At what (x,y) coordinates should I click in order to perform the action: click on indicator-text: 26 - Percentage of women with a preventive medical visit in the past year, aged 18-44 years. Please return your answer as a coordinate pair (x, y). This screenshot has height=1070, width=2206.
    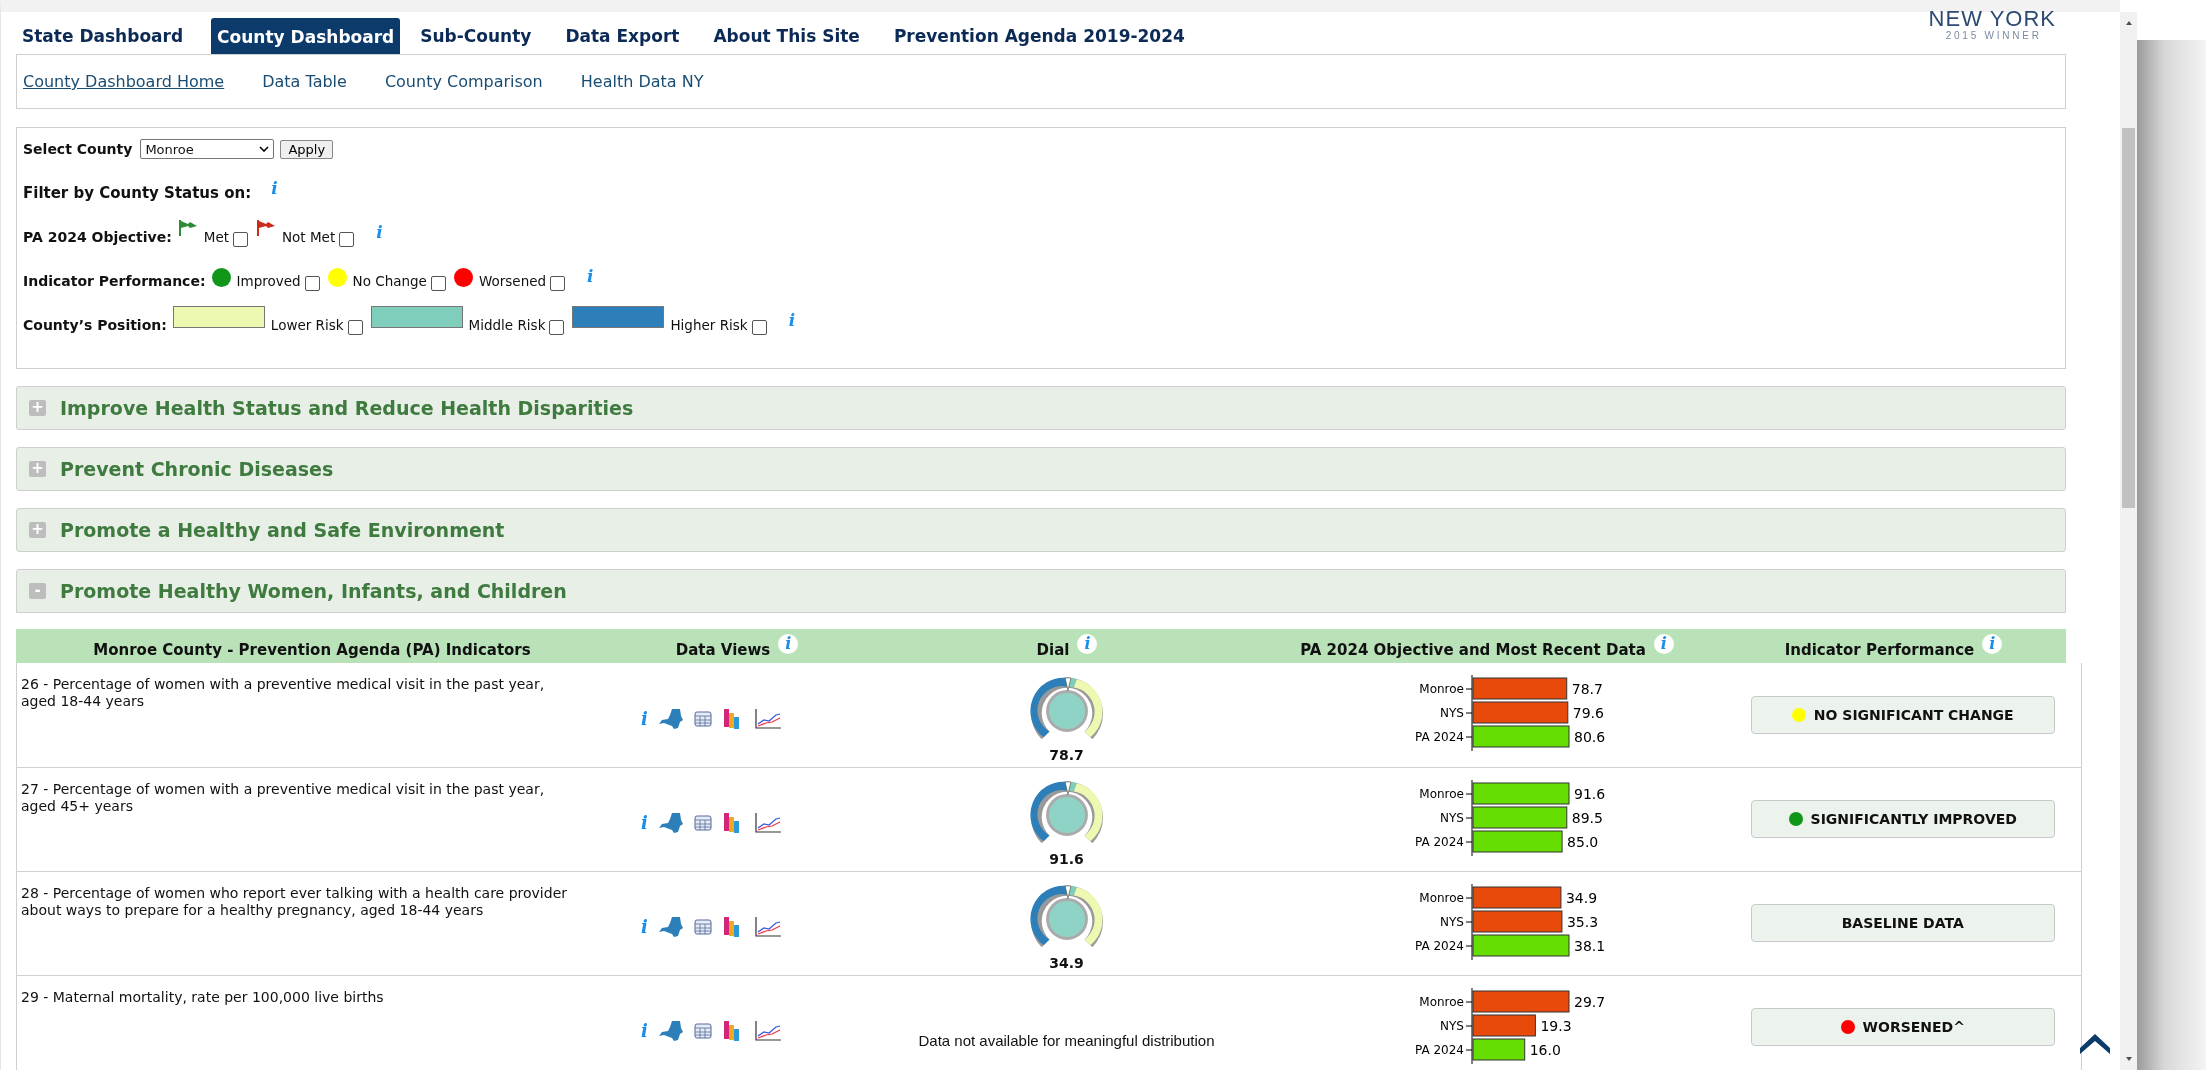
    Looking at the image, I should click on (283, 693).